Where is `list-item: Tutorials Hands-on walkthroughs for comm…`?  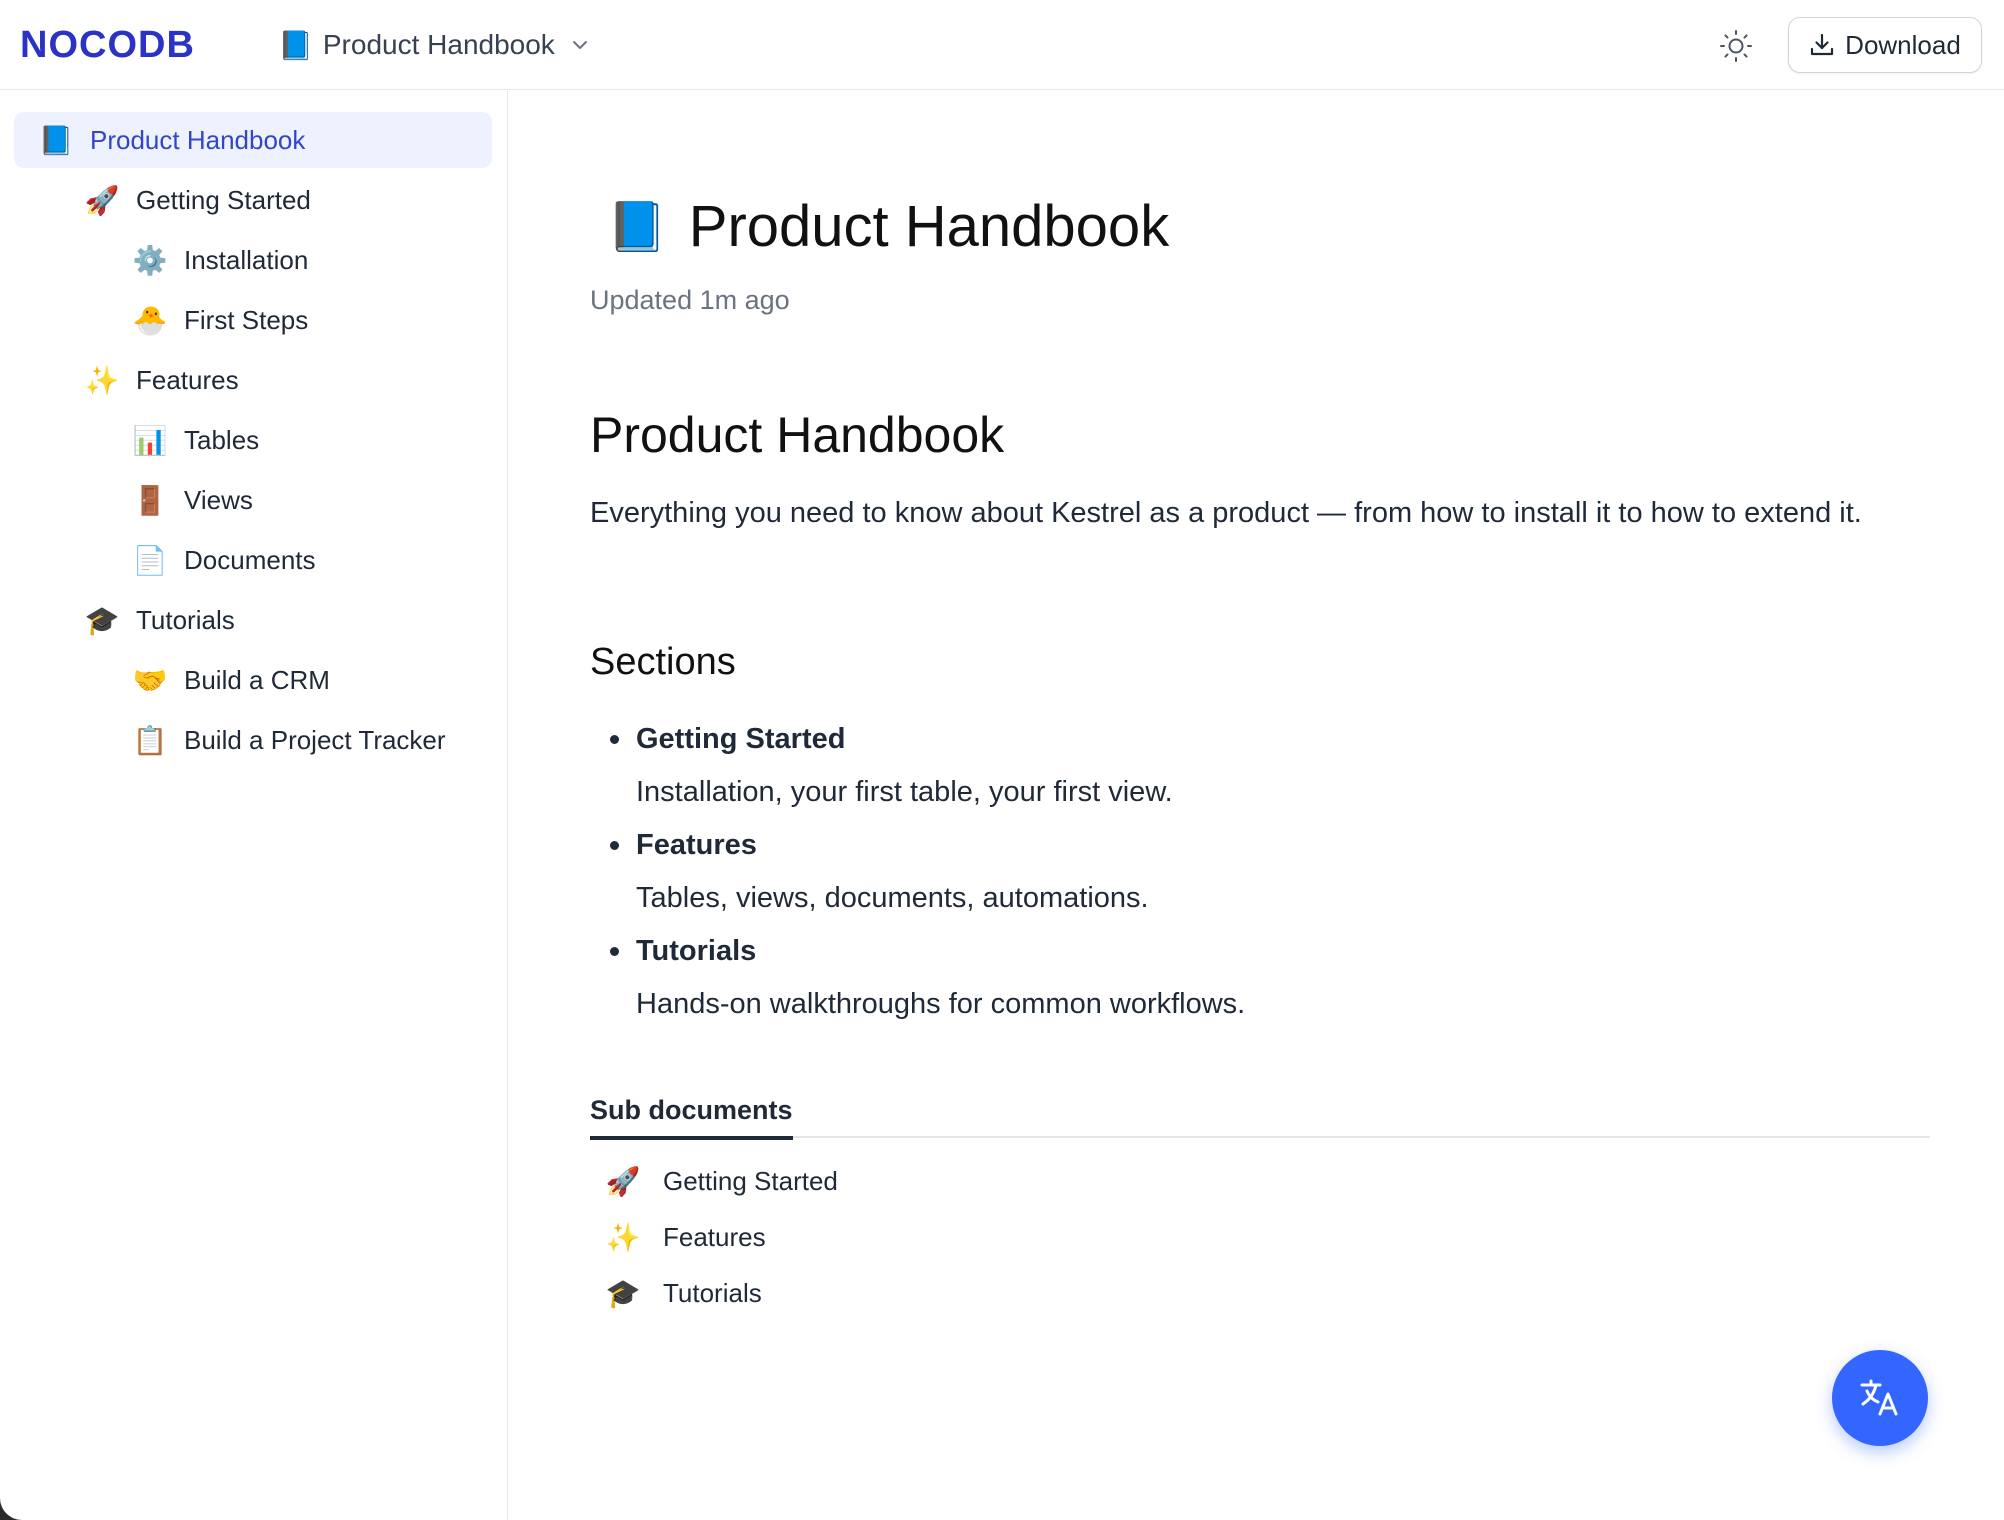
list-item: Tutorials Hands-on walkthroughs for comm… is located at coordinates (1240, 978).